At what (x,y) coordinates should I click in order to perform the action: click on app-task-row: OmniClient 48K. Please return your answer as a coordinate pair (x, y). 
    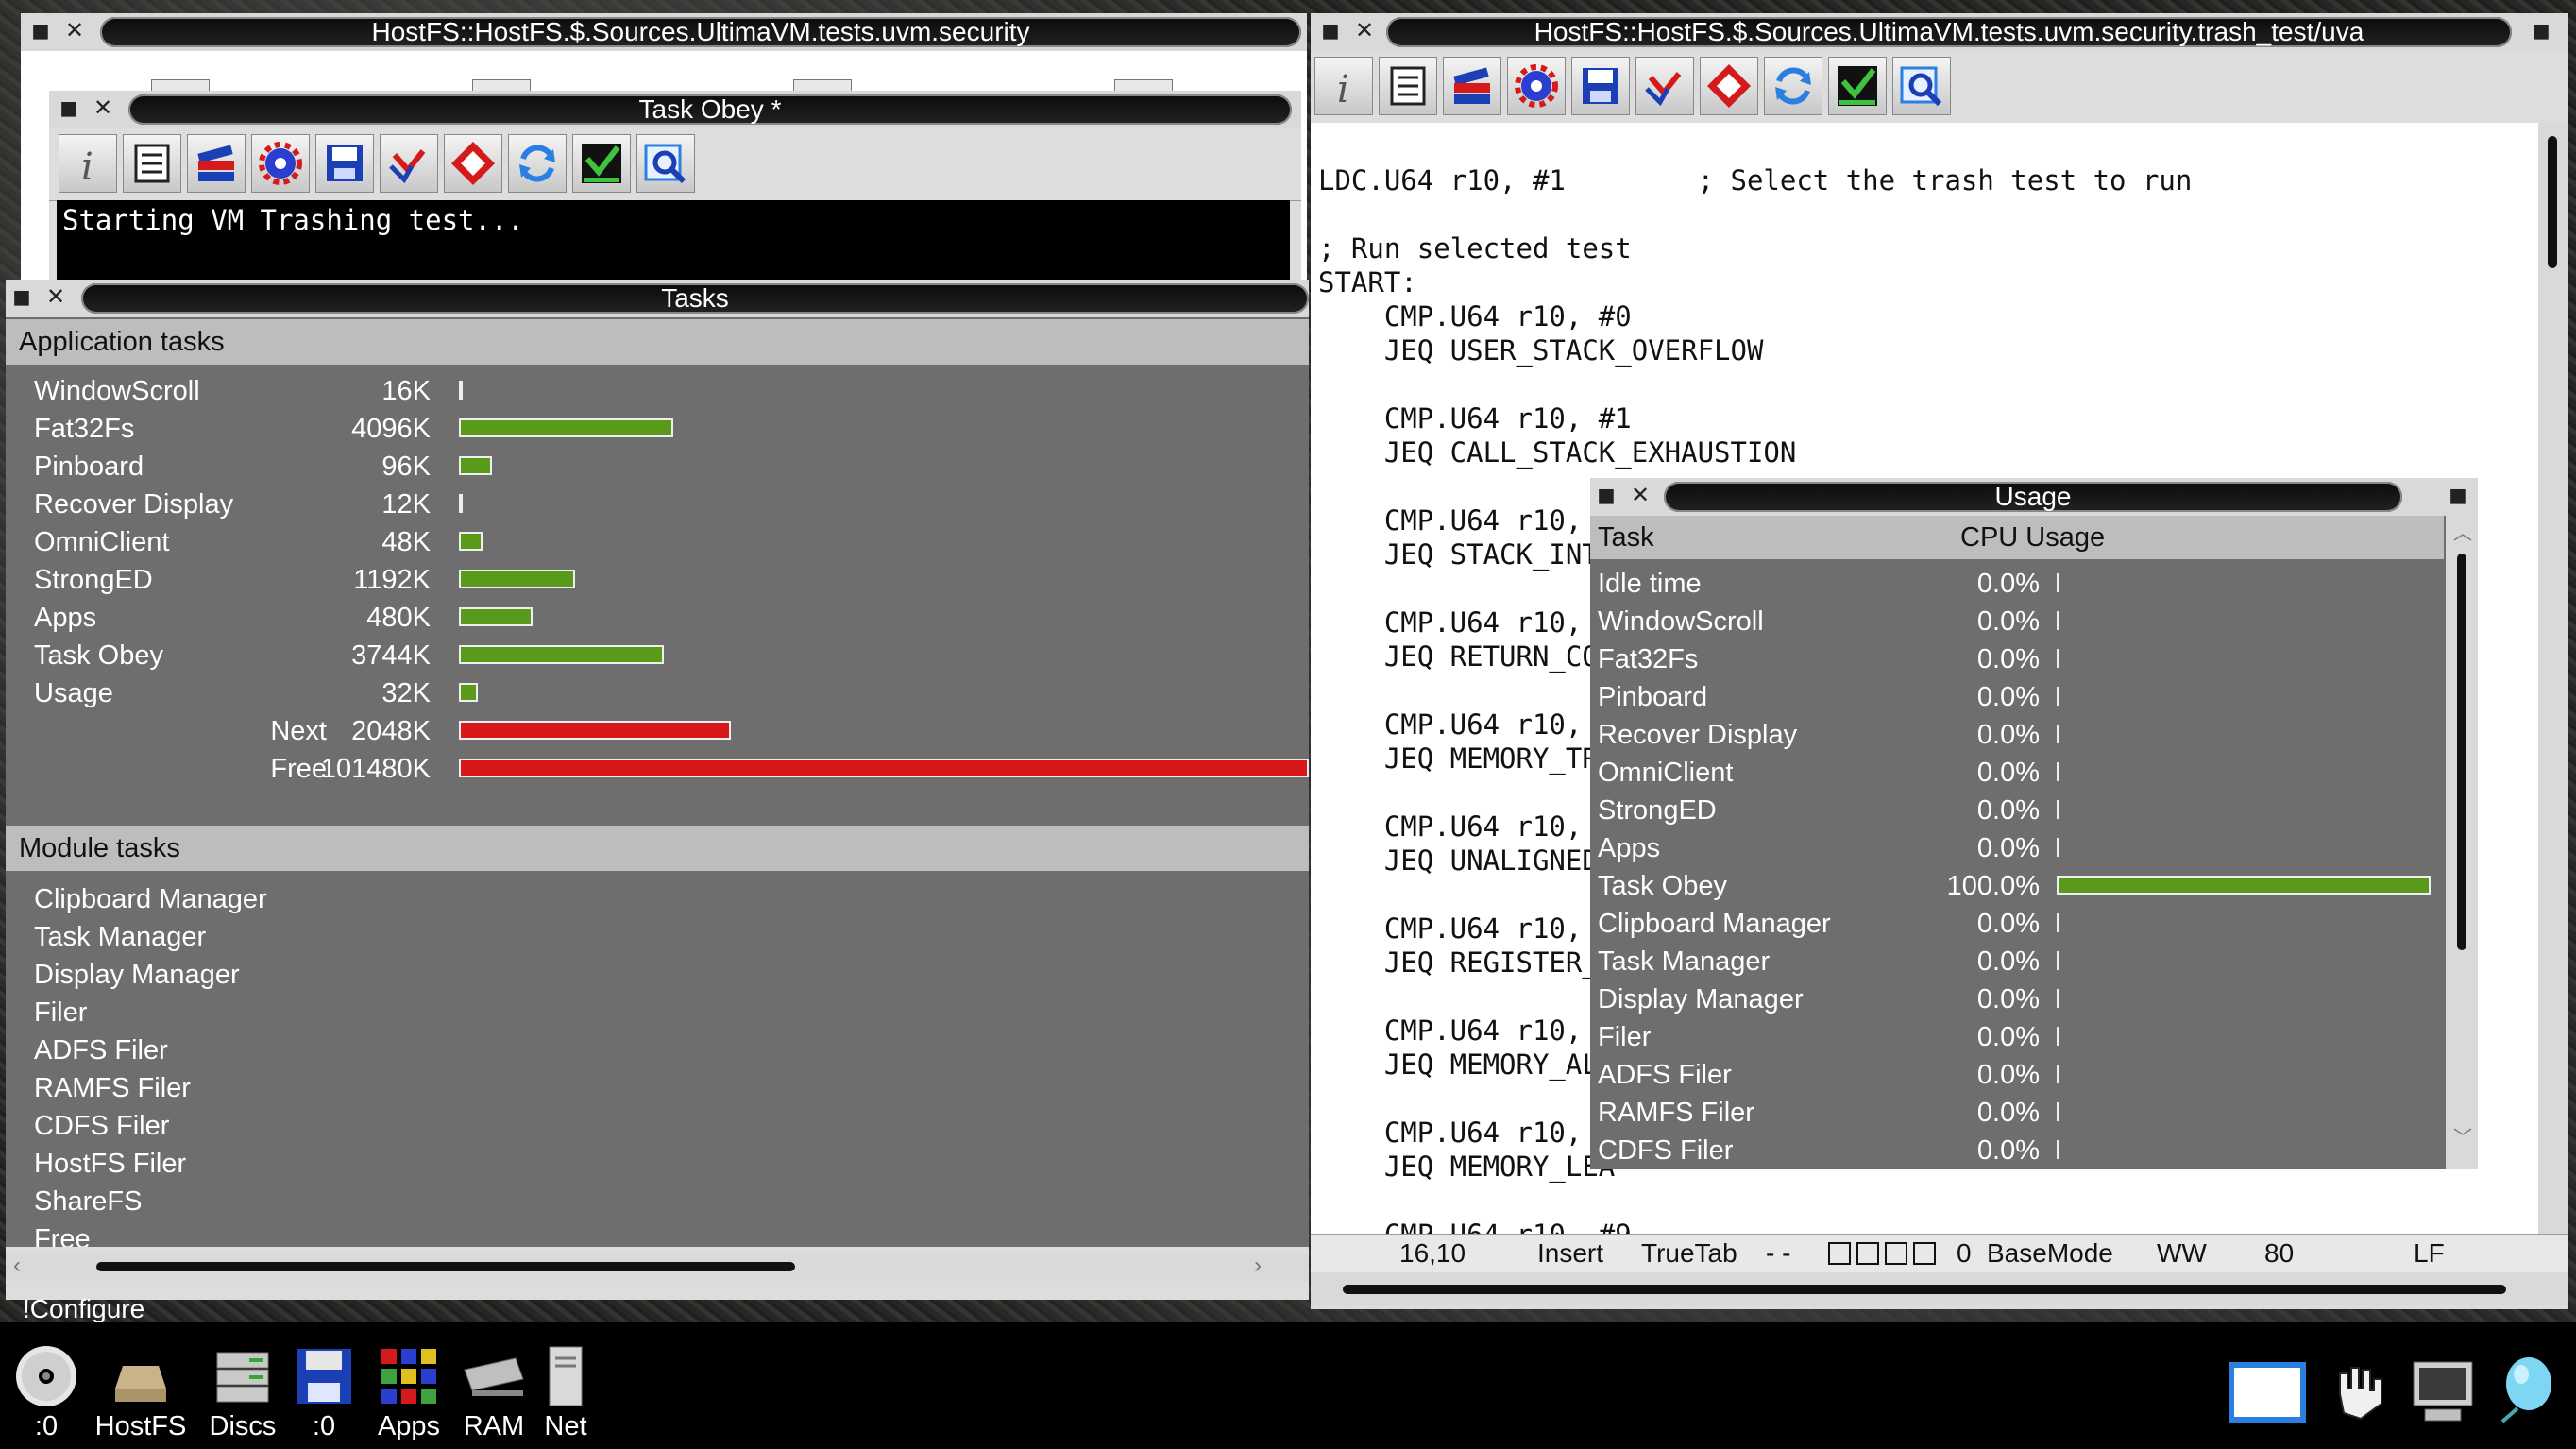
    Looking at the image, I should click on (657, 542).